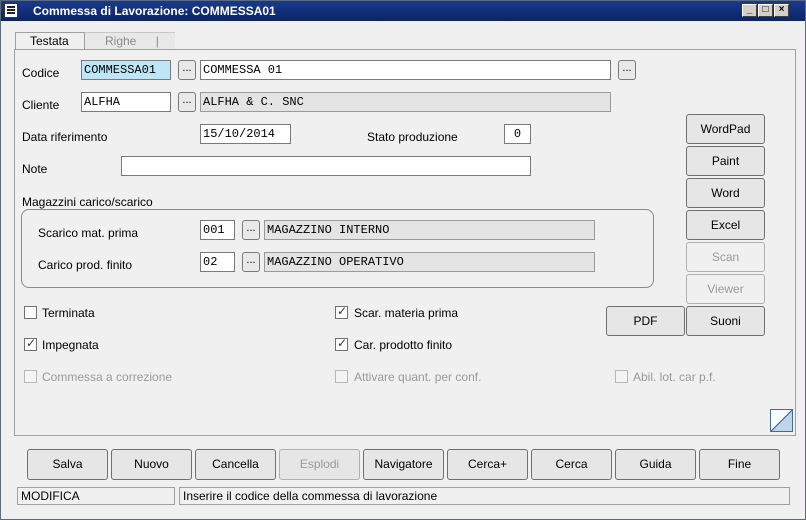 The image size is (806, 520). Describe the element at coordinates (245, 134) in the screenshot. I see `data-riferimento-input: 15/10/2014` at that location.